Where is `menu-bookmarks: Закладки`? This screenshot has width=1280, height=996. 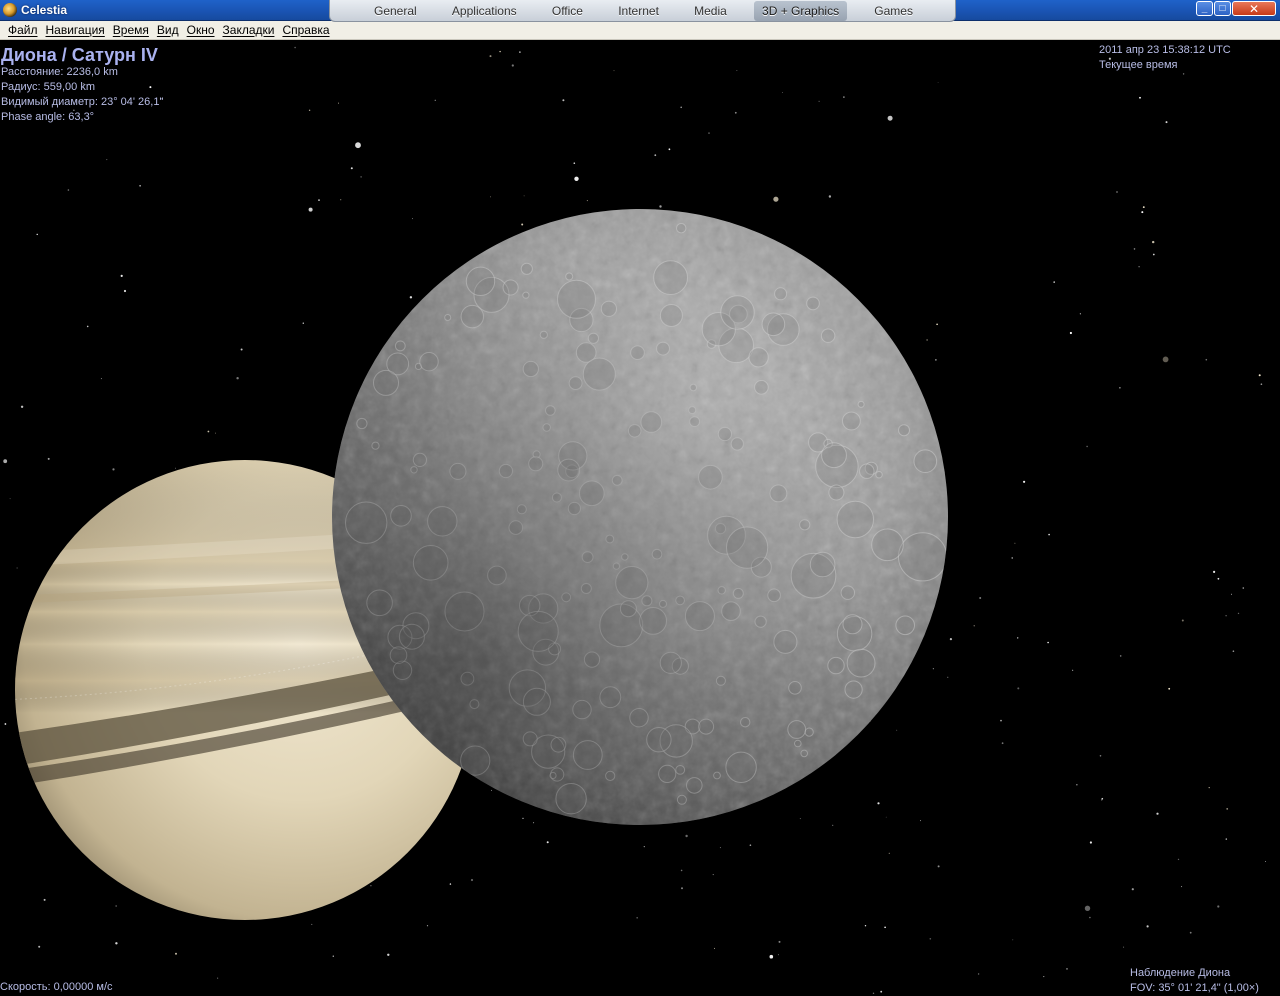
menu-bookmarks: Закладки is located at coordinates (249, 30).